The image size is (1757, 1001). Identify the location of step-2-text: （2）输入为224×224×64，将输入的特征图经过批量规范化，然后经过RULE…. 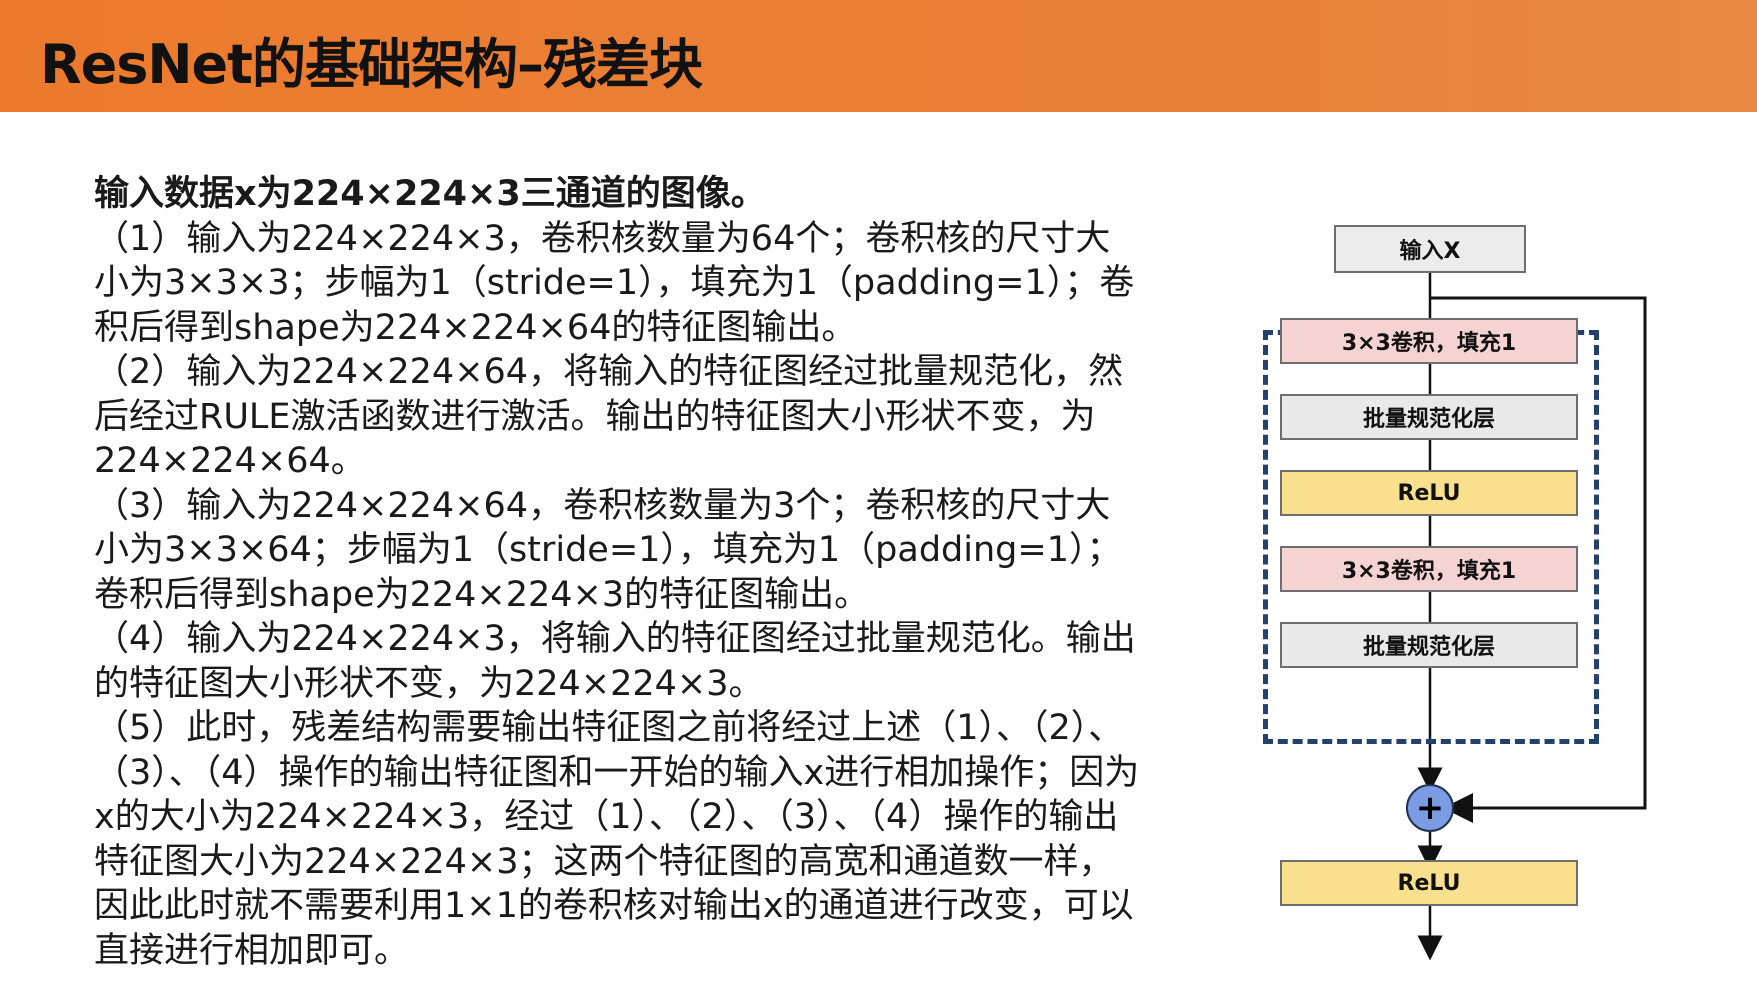
(609, 416).